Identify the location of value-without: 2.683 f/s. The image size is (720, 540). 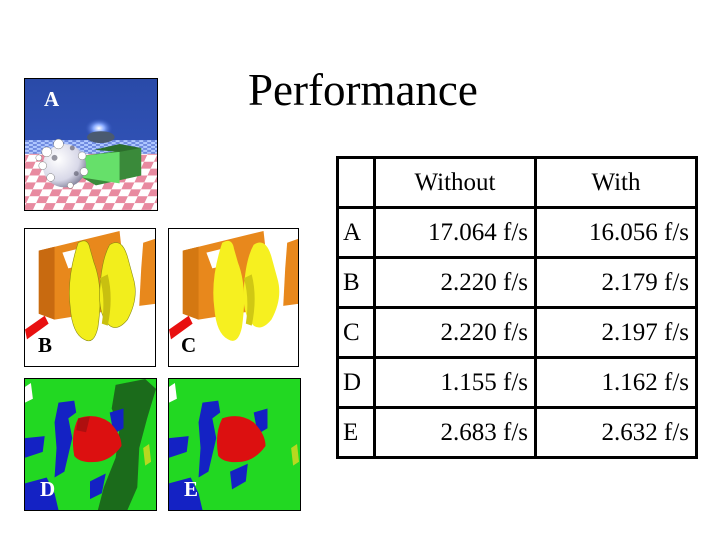
(455, 432).